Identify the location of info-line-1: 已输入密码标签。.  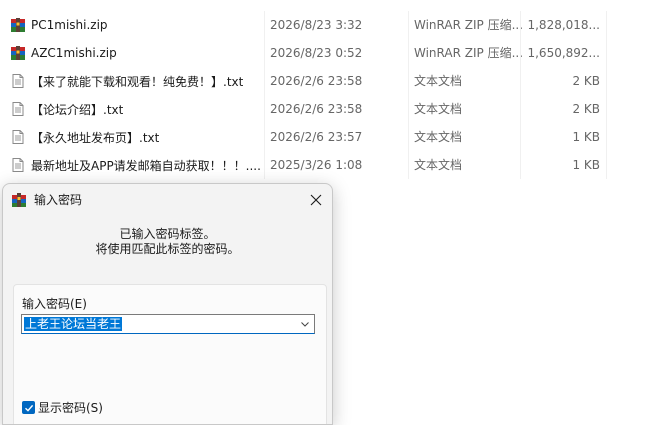
(167, 234).